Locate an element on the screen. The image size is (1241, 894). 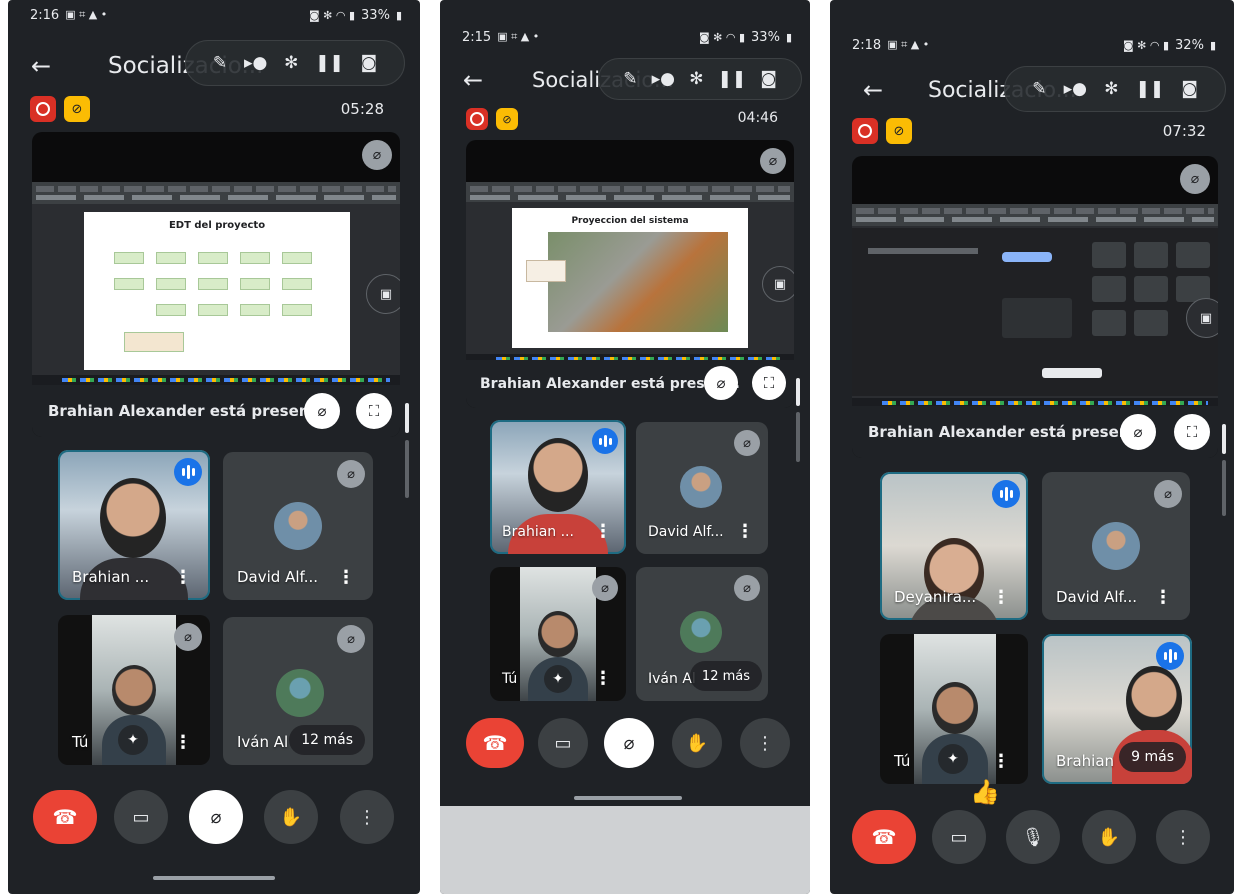
call-controls: ☎ ▭ ⌀ ✋ ⋮ is located at coordinates (214, 822).